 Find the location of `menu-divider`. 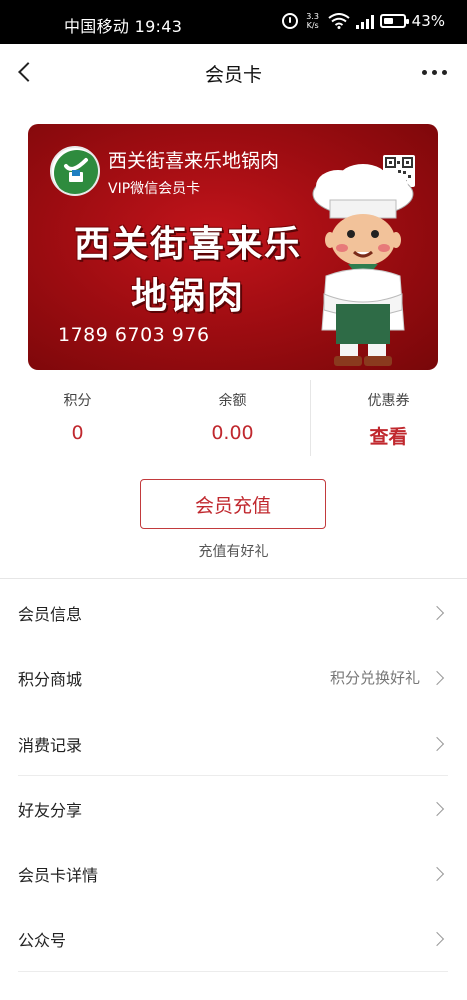

menu-divider is located at coordinates (233, 971).